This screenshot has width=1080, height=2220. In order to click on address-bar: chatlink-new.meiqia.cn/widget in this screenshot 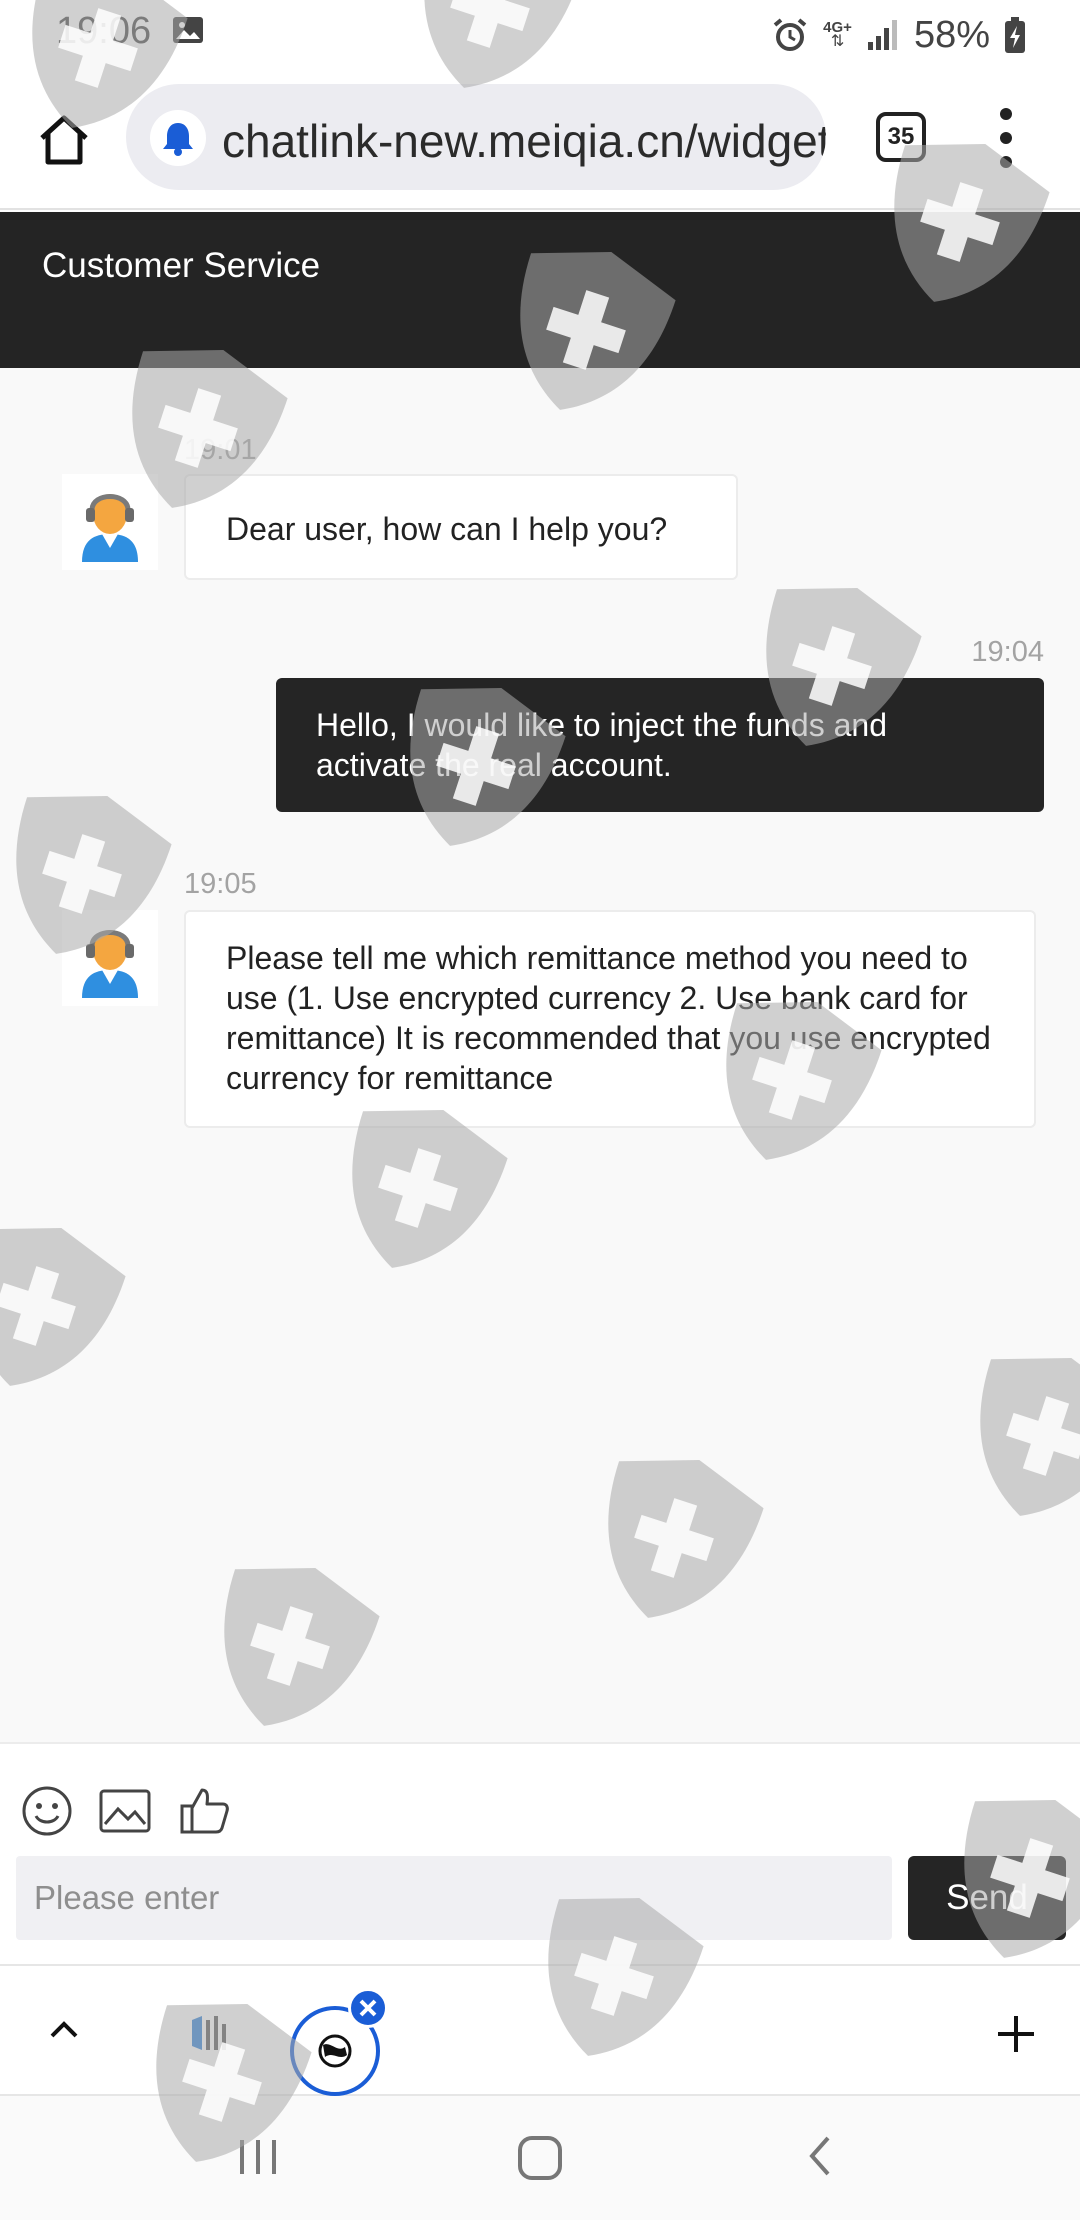, I will do `click(476, 137)`.